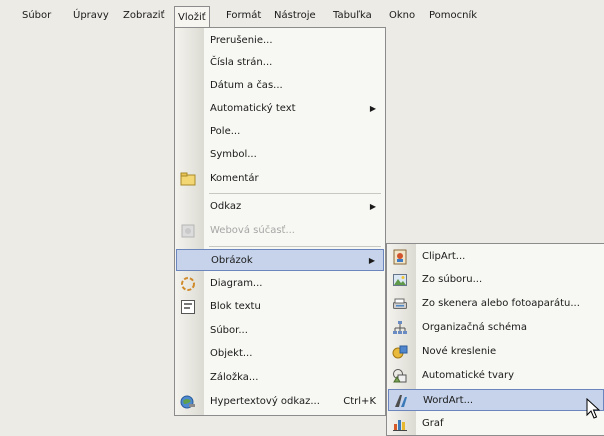  What do you see at coordinates (468, 375) in the screenshot?
I see `menu-item-label: Automatické tvary` at bounding box center [468, 375].